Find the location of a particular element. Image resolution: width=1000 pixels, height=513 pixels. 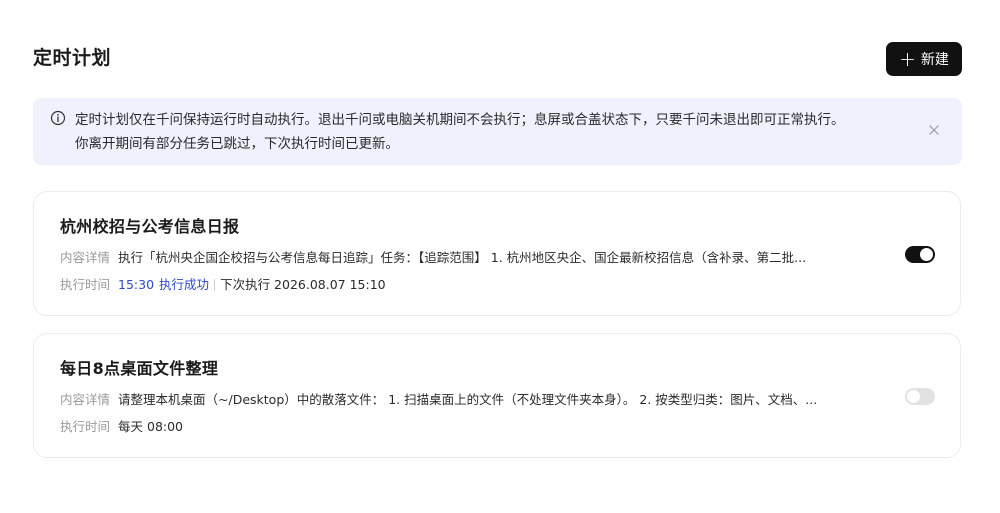

plan-time-row: 执行时间 15:30 执行成功 下次执行 2026.08.07 15:10 is located at coordinates (223, 285).